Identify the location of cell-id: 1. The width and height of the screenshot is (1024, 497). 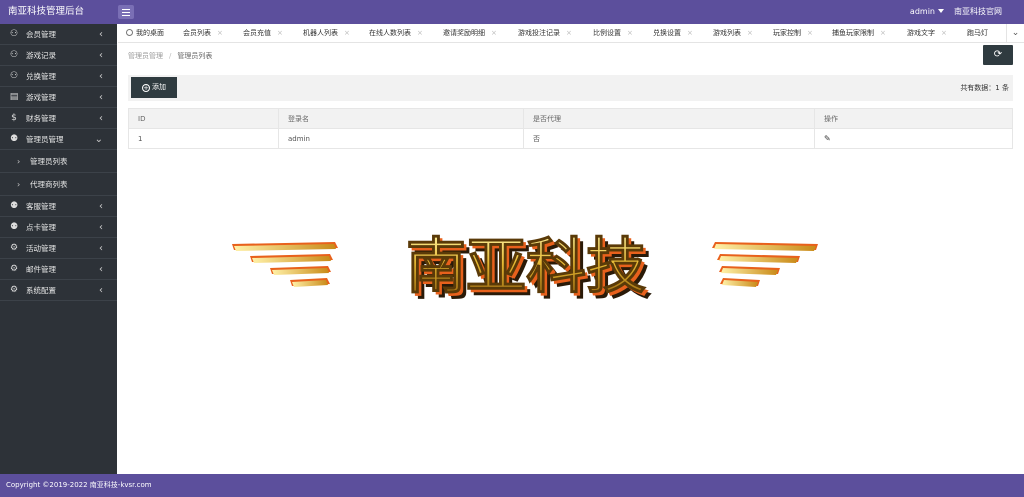
(203, 138).